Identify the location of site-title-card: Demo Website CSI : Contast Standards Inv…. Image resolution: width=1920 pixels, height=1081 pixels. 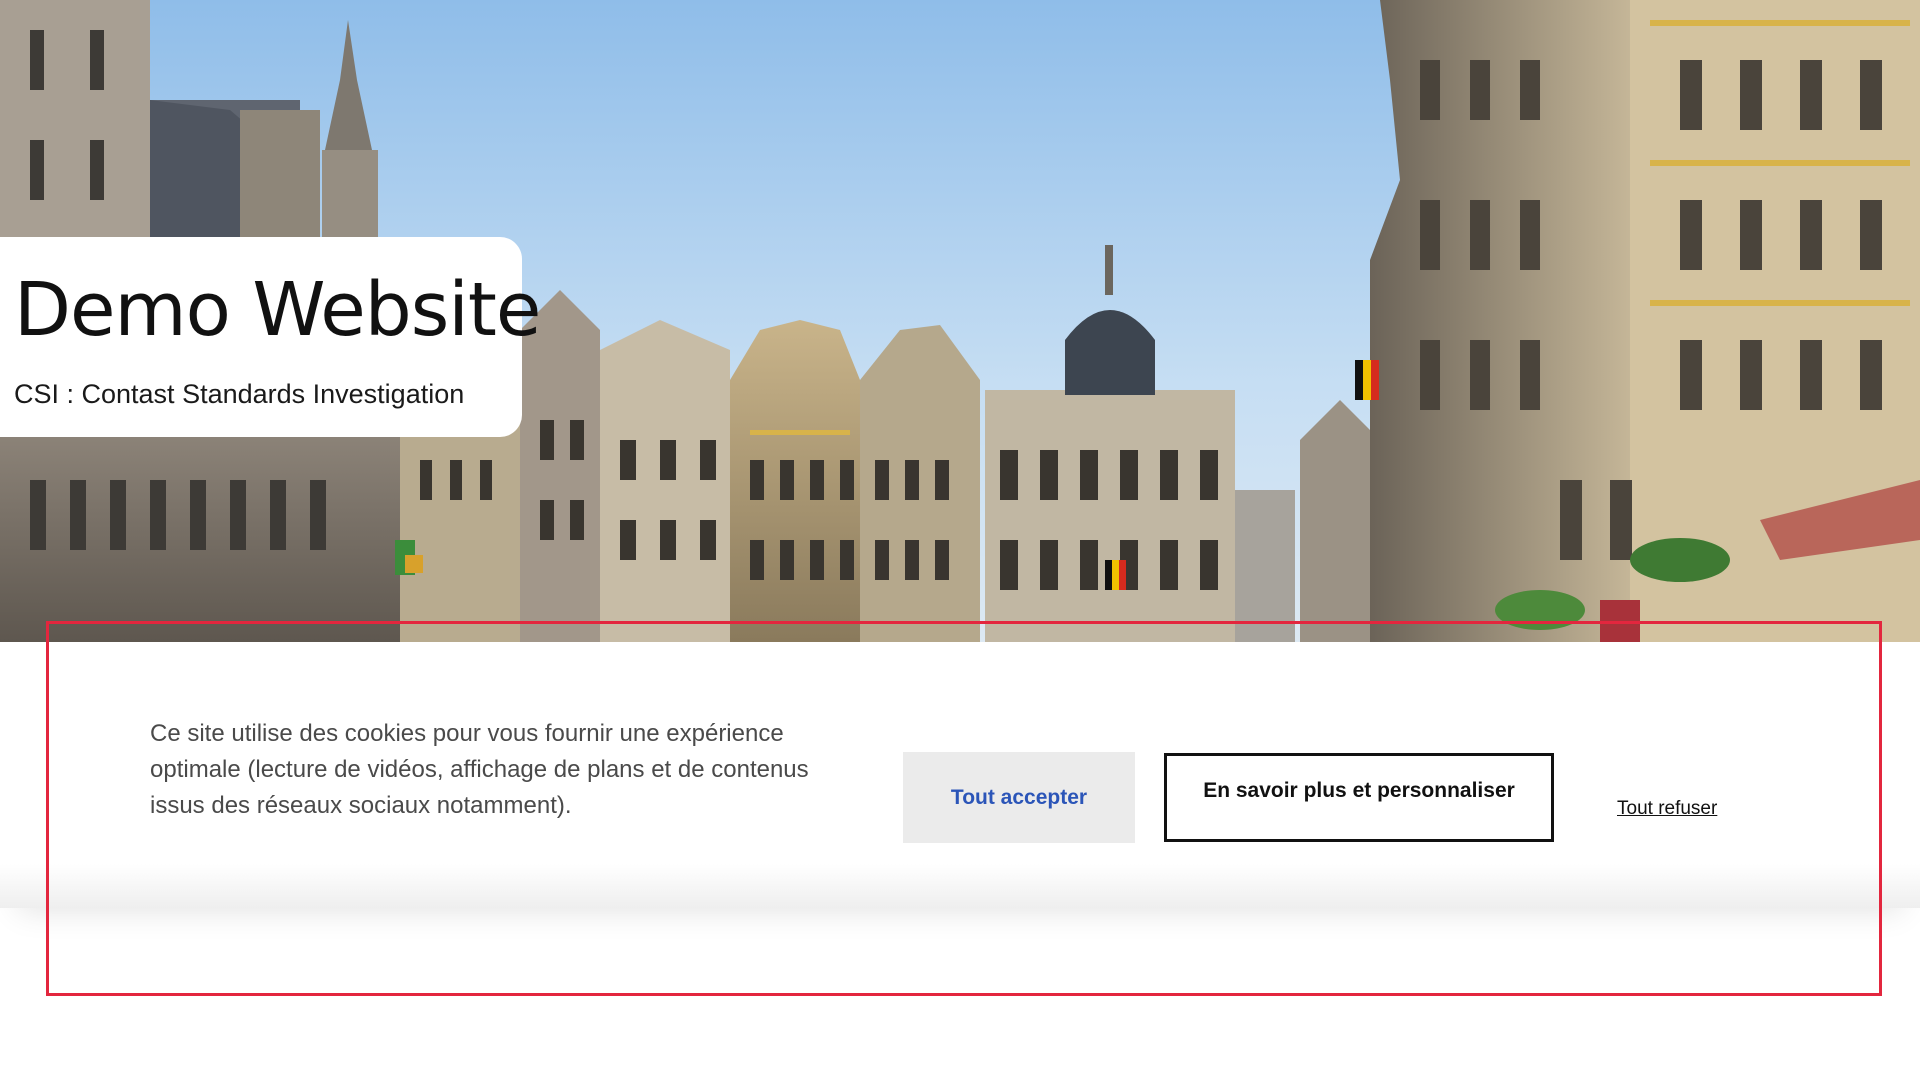
(270, 337).